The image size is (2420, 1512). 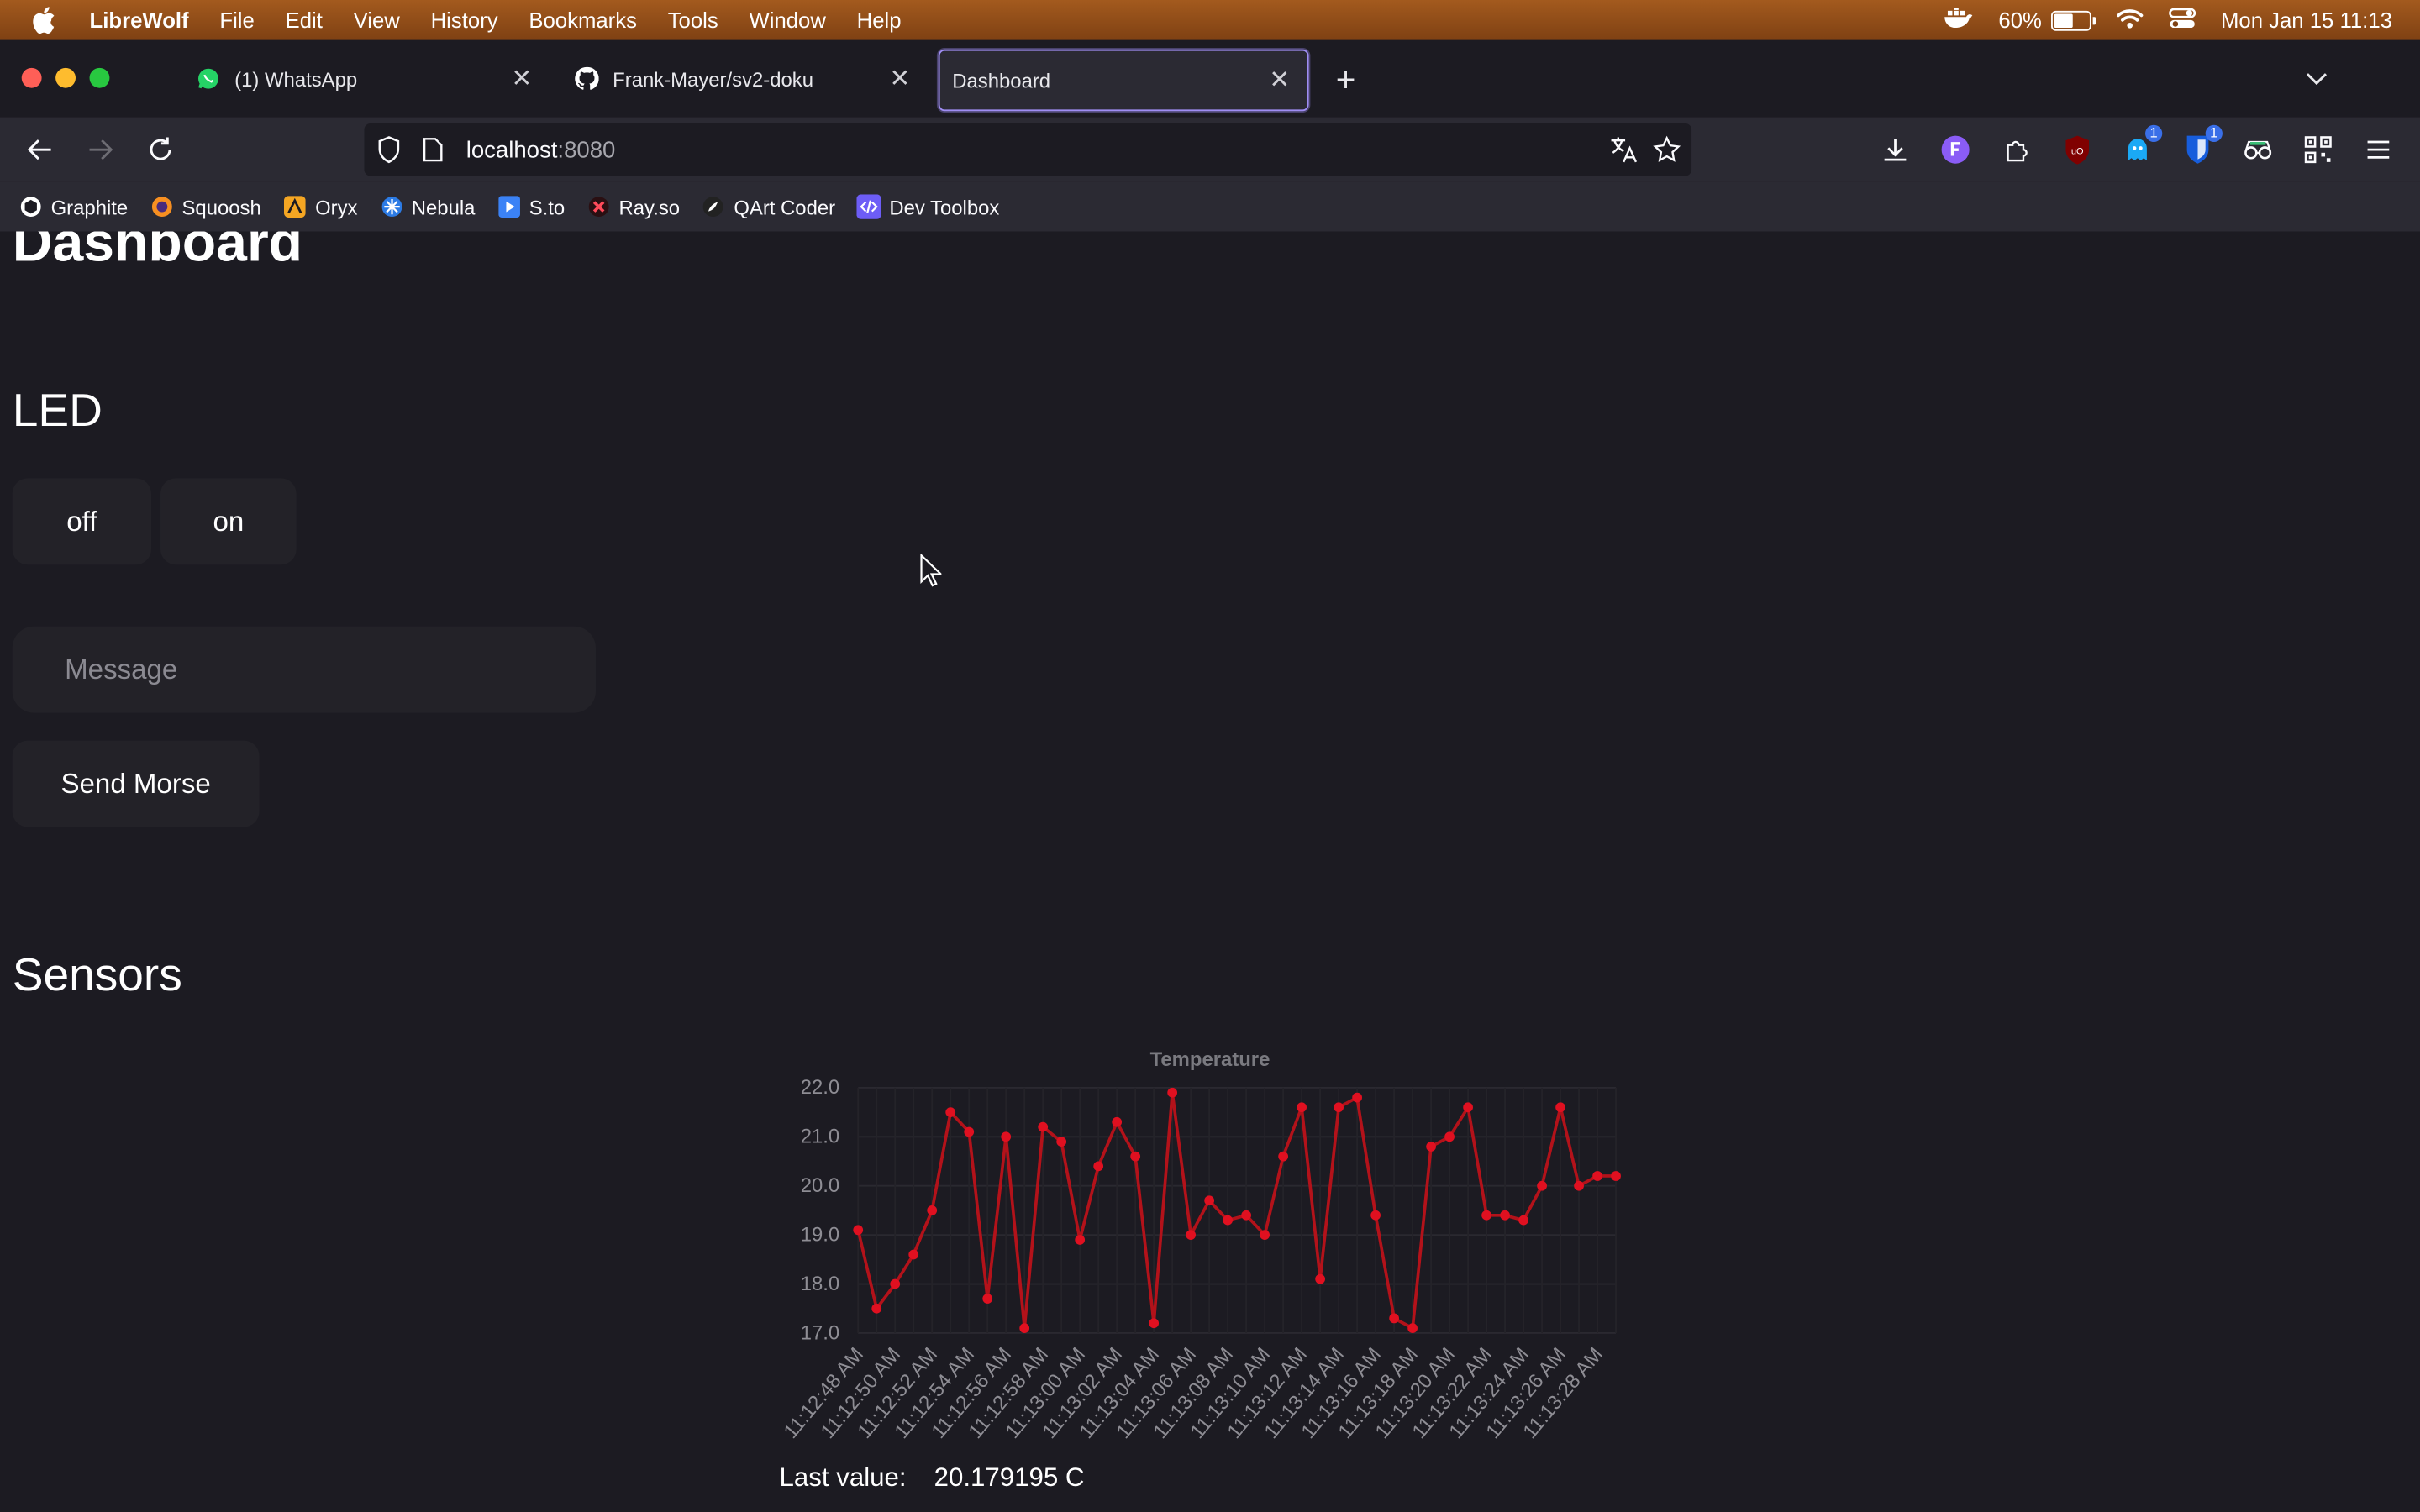 I want to click on menu-help: Help, so click(x=879, y=20).